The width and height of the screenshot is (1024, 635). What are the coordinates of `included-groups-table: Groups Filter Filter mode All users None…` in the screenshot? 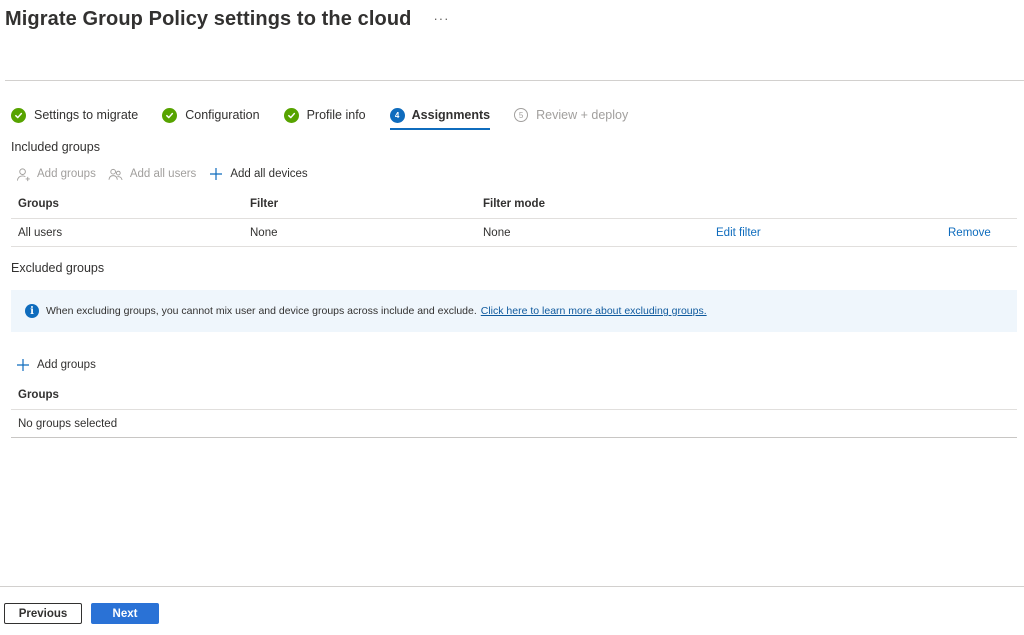 It's located at (514, 218).